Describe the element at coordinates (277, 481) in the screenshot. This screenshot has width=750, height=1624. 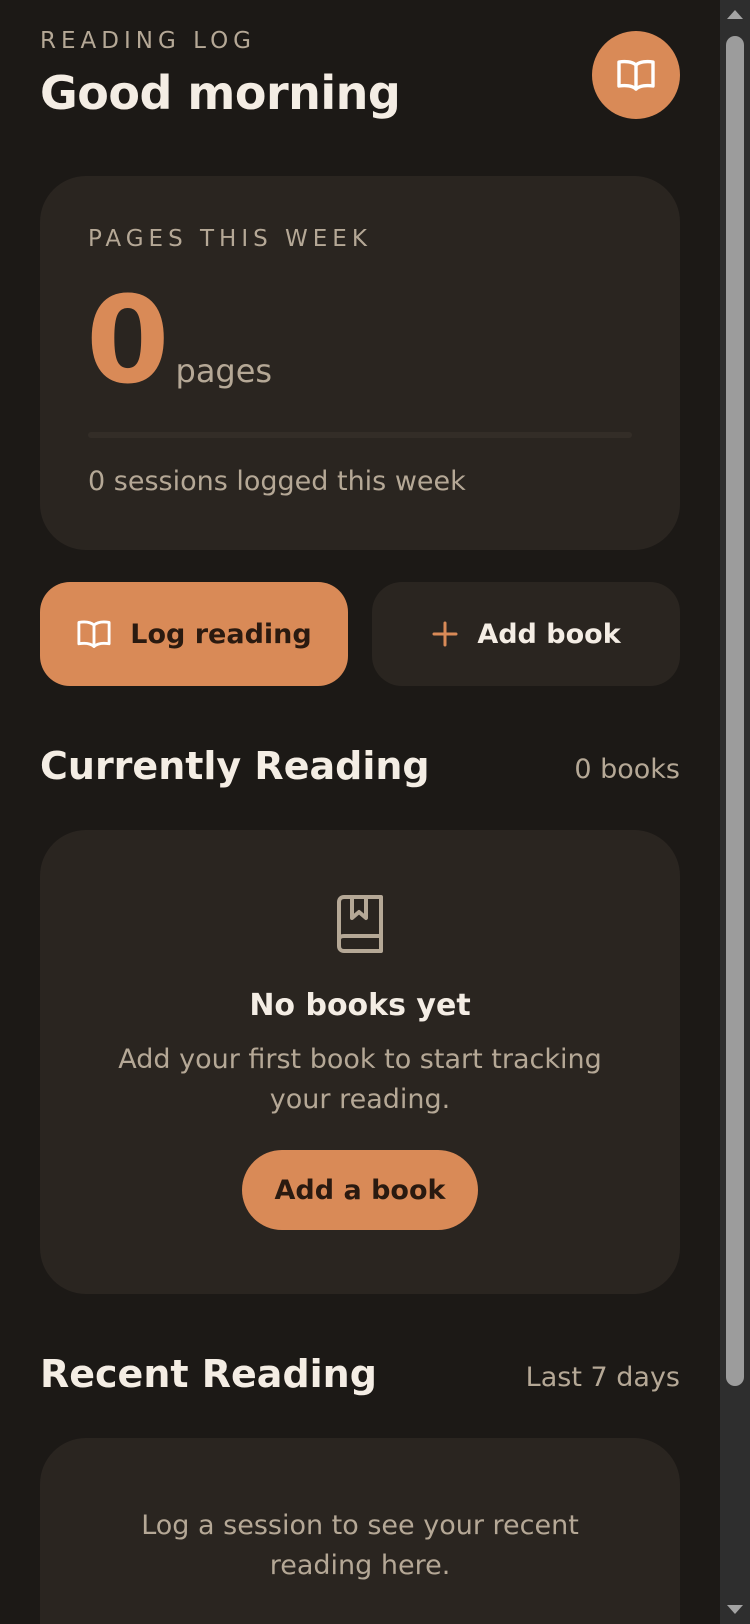
I see `sessions-summary: 0 sessions logged this week` at that location.